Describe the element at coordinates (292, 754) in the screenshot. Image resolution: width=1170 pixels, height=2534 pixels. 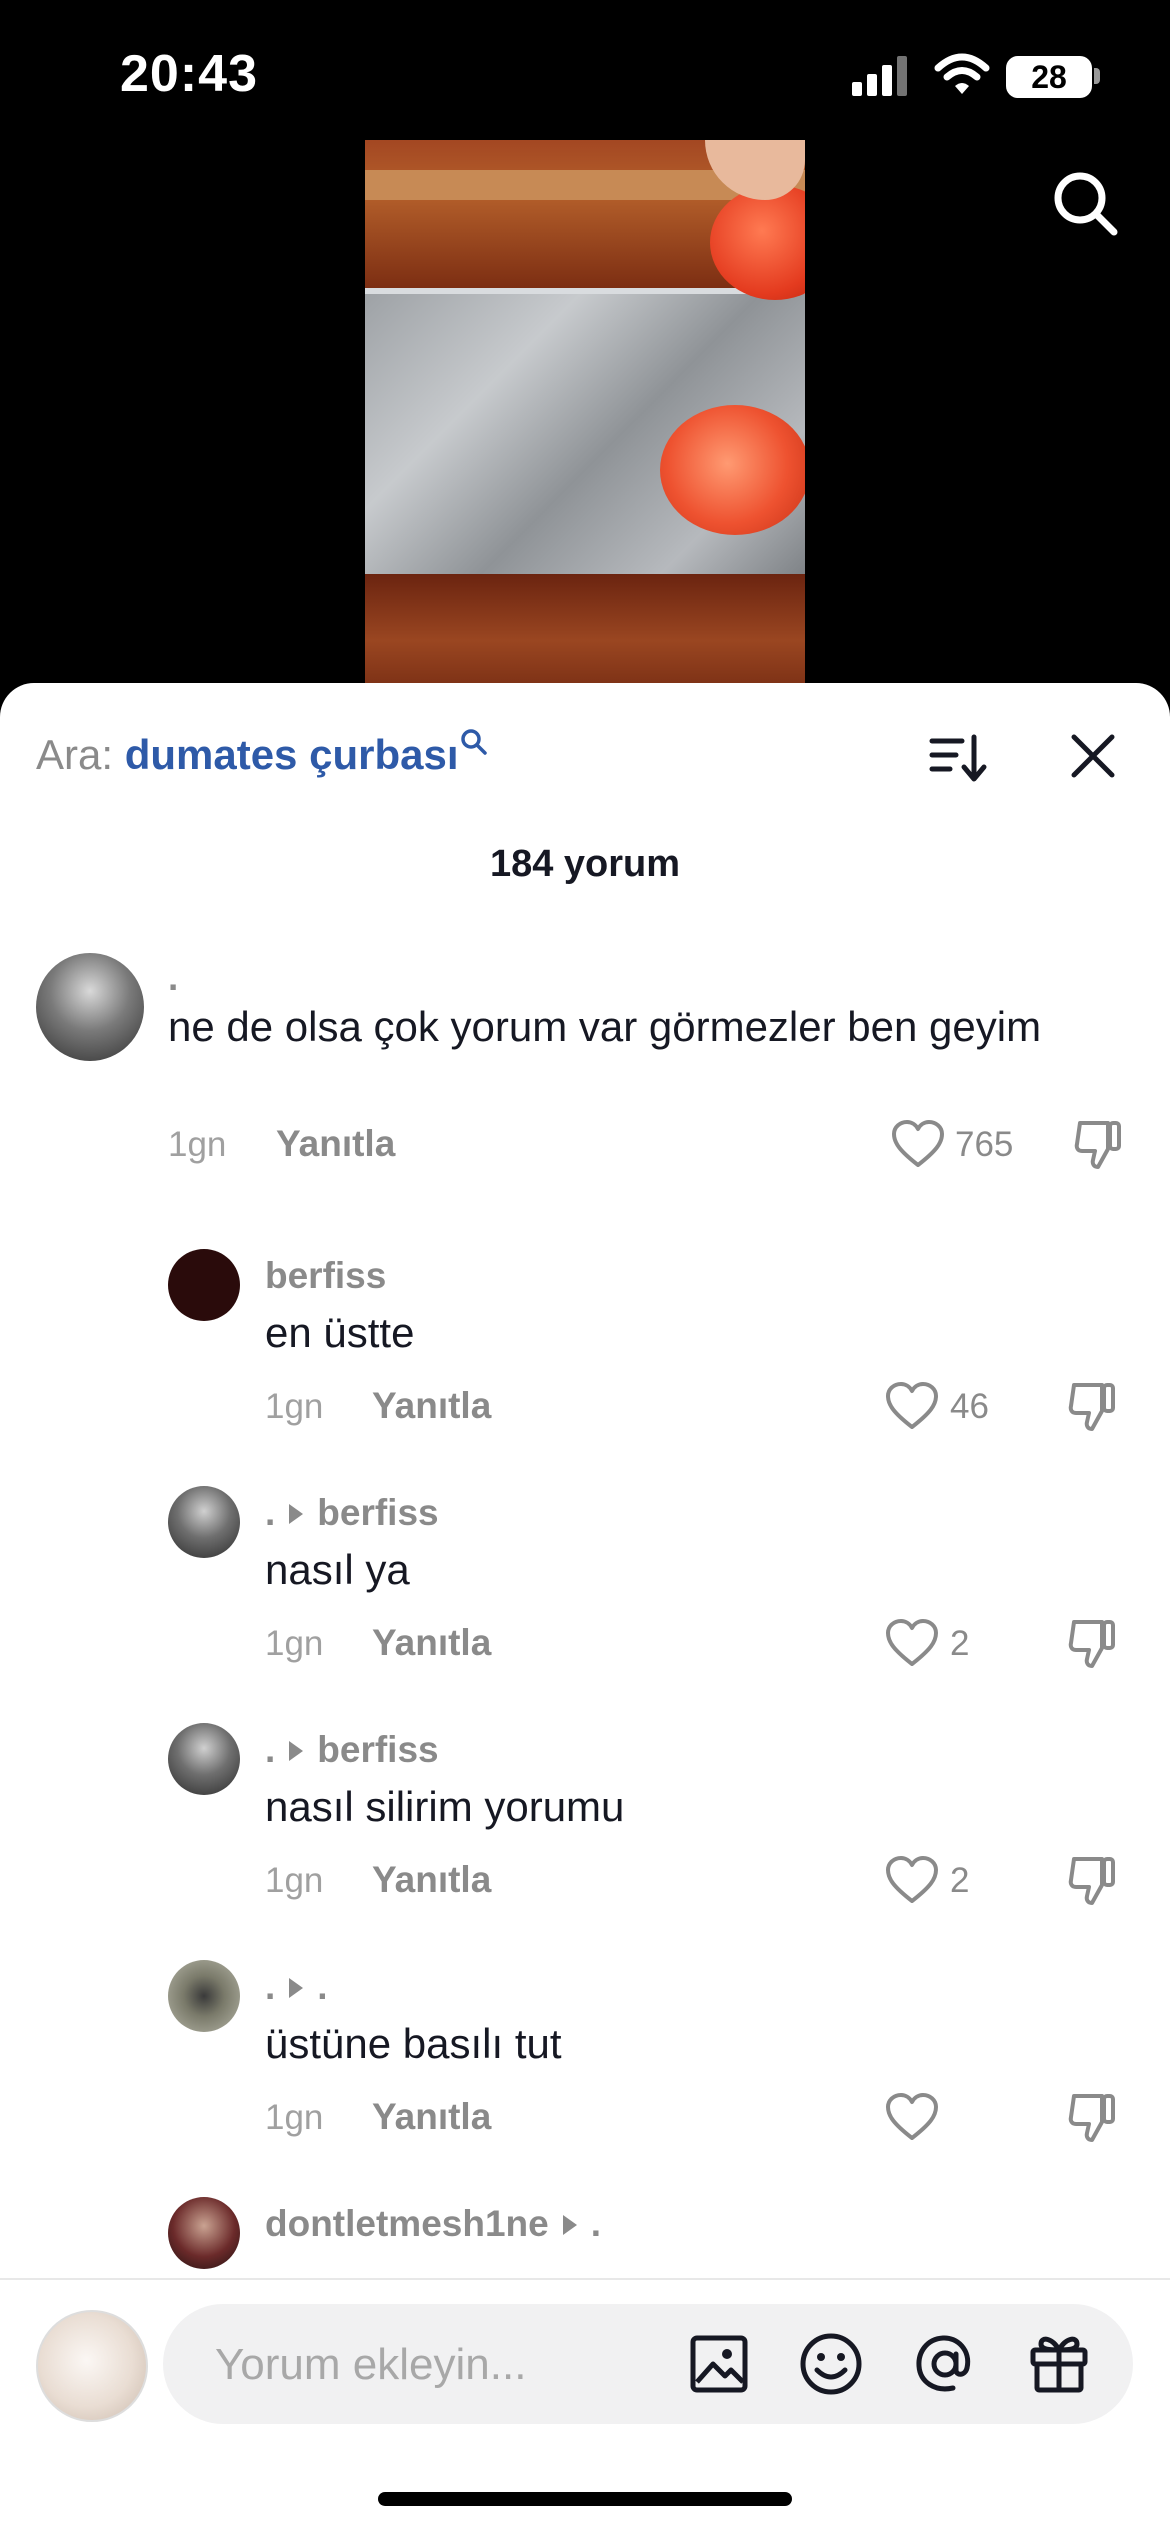
I see `search-term: dumates çurbası` at that location.